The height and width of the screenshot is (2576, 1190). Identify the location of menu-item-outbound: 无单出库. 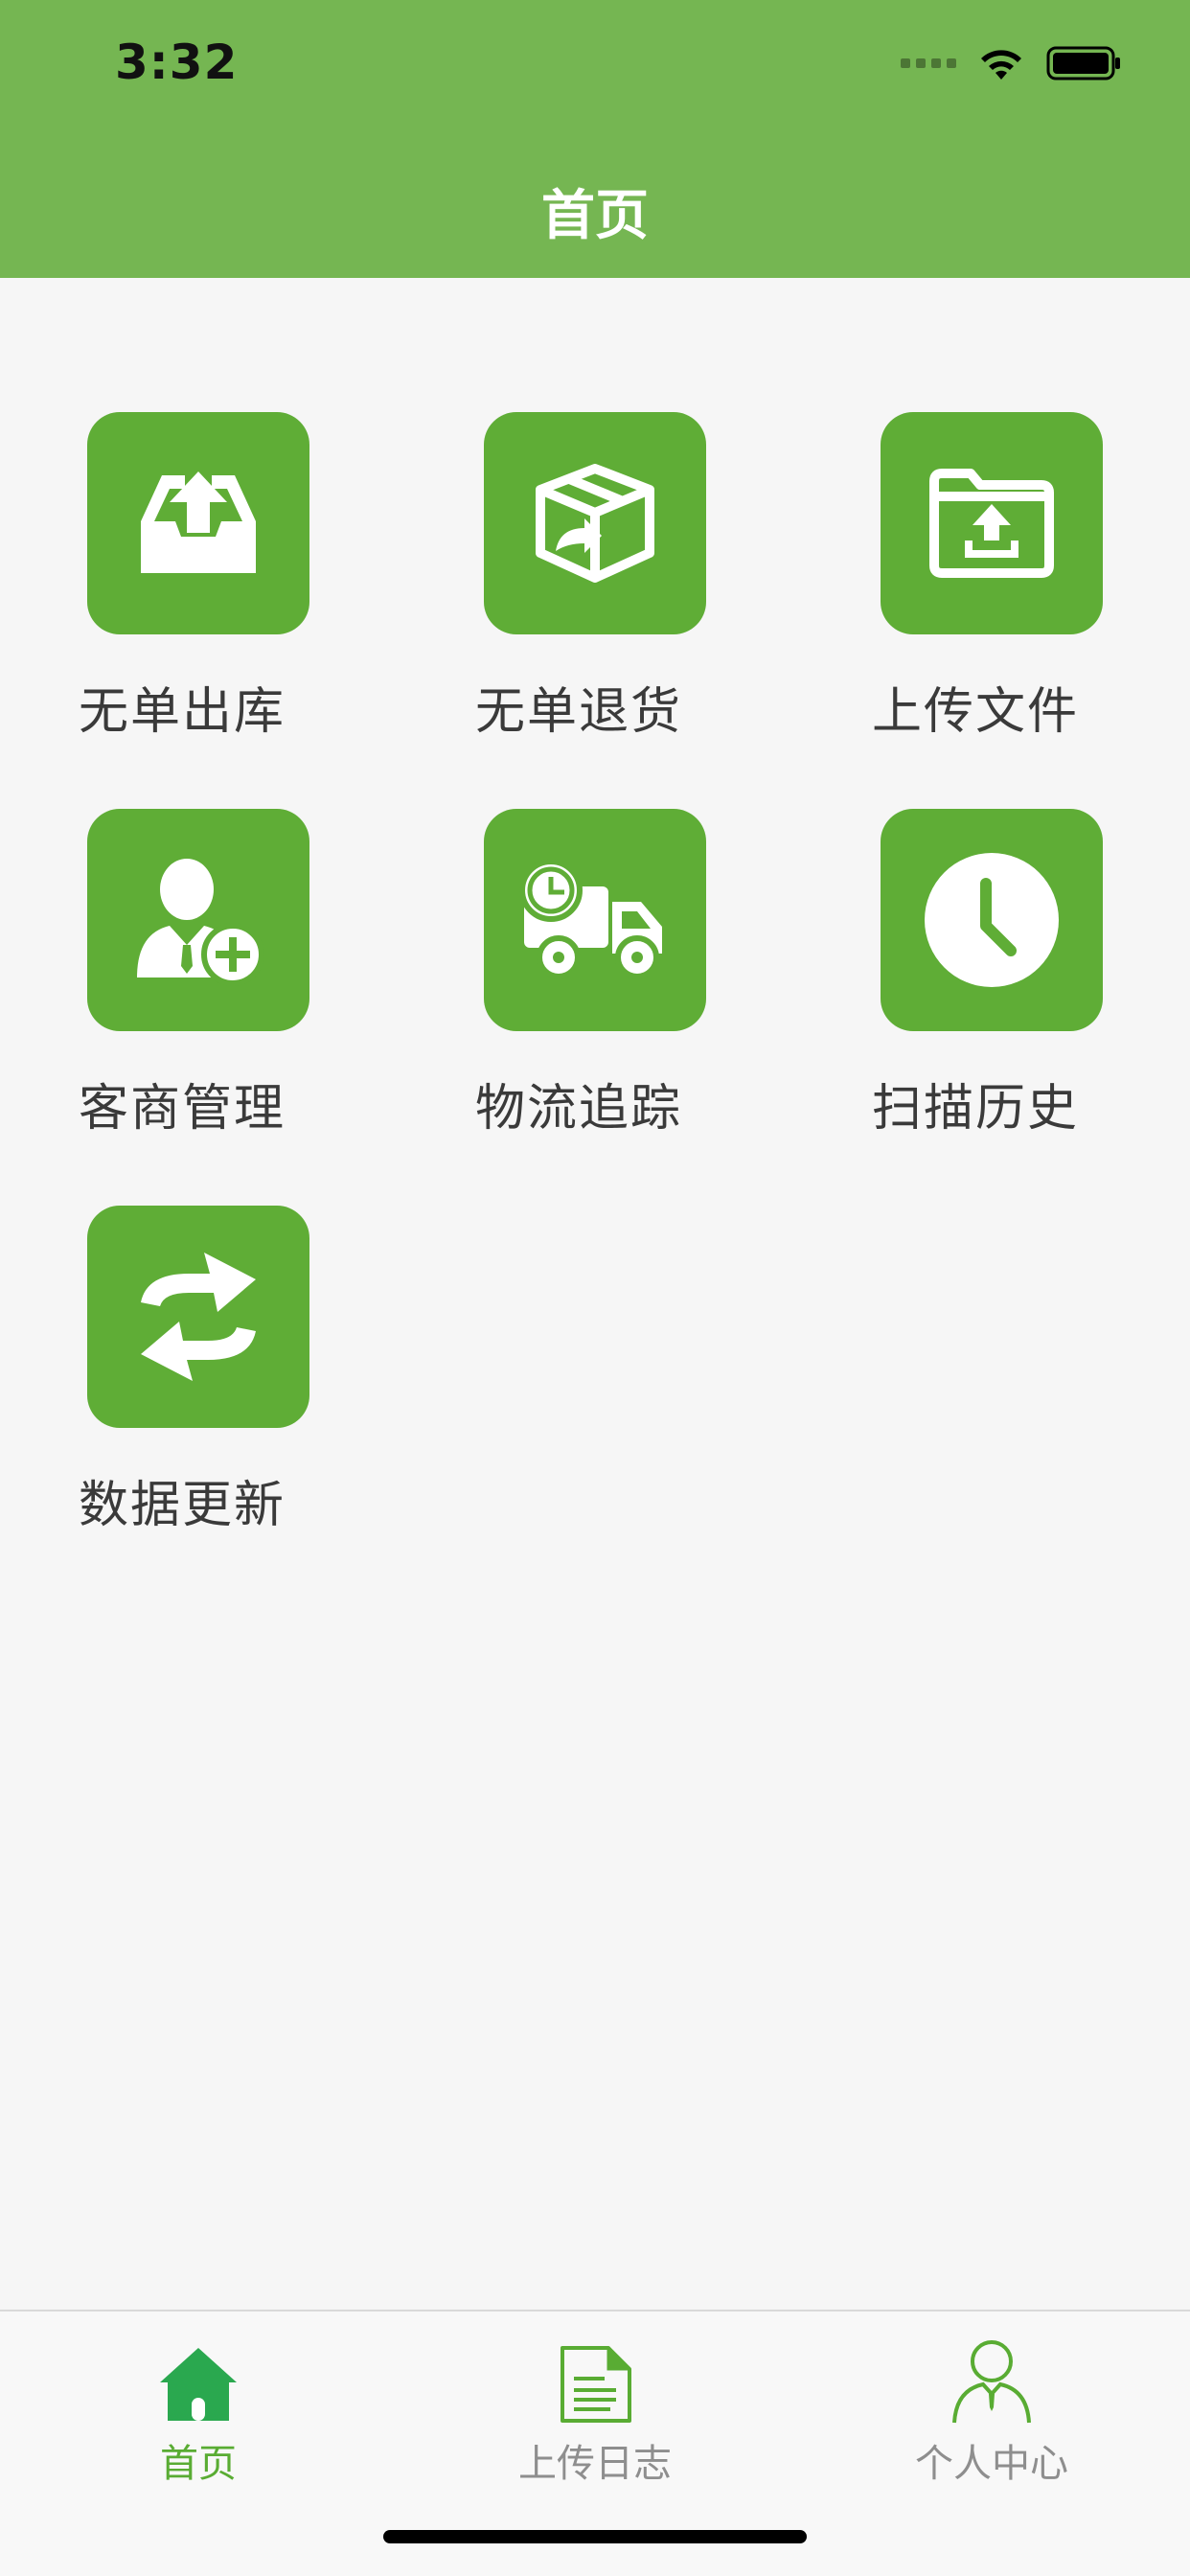
(182, 594).